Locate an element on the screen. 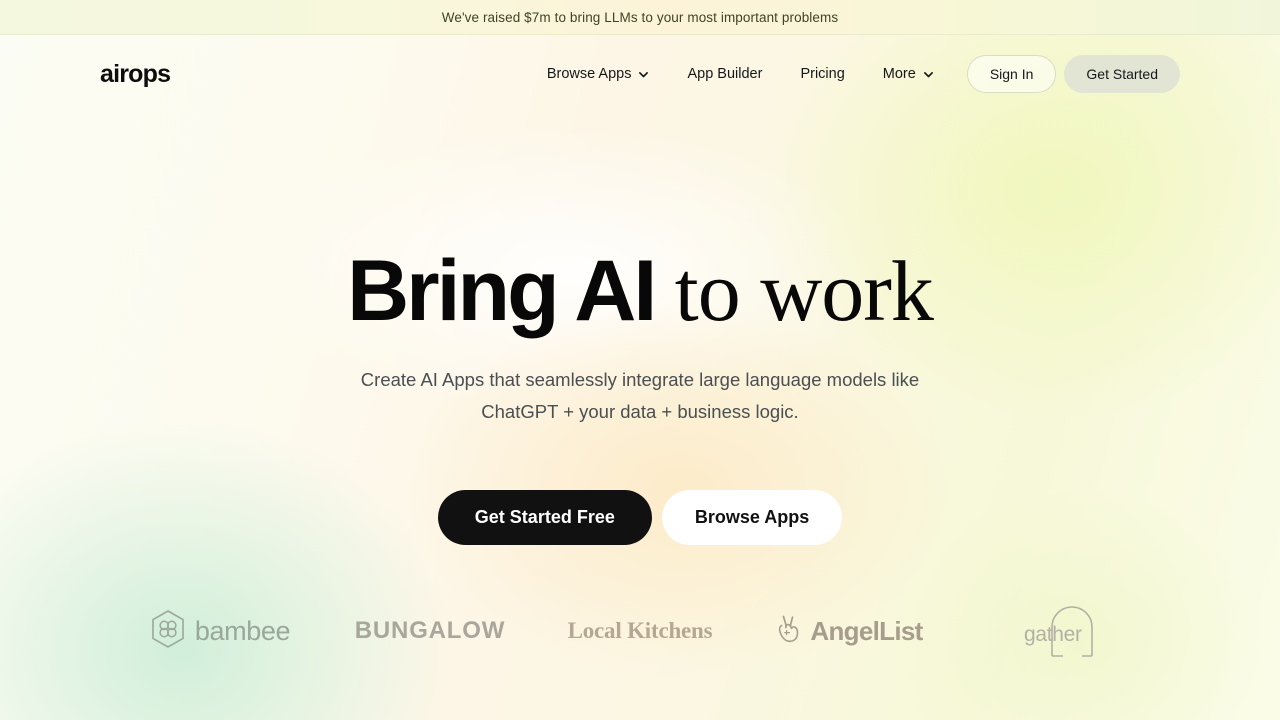  nav-item-label: Pricing is located at coordinates (822, 74).